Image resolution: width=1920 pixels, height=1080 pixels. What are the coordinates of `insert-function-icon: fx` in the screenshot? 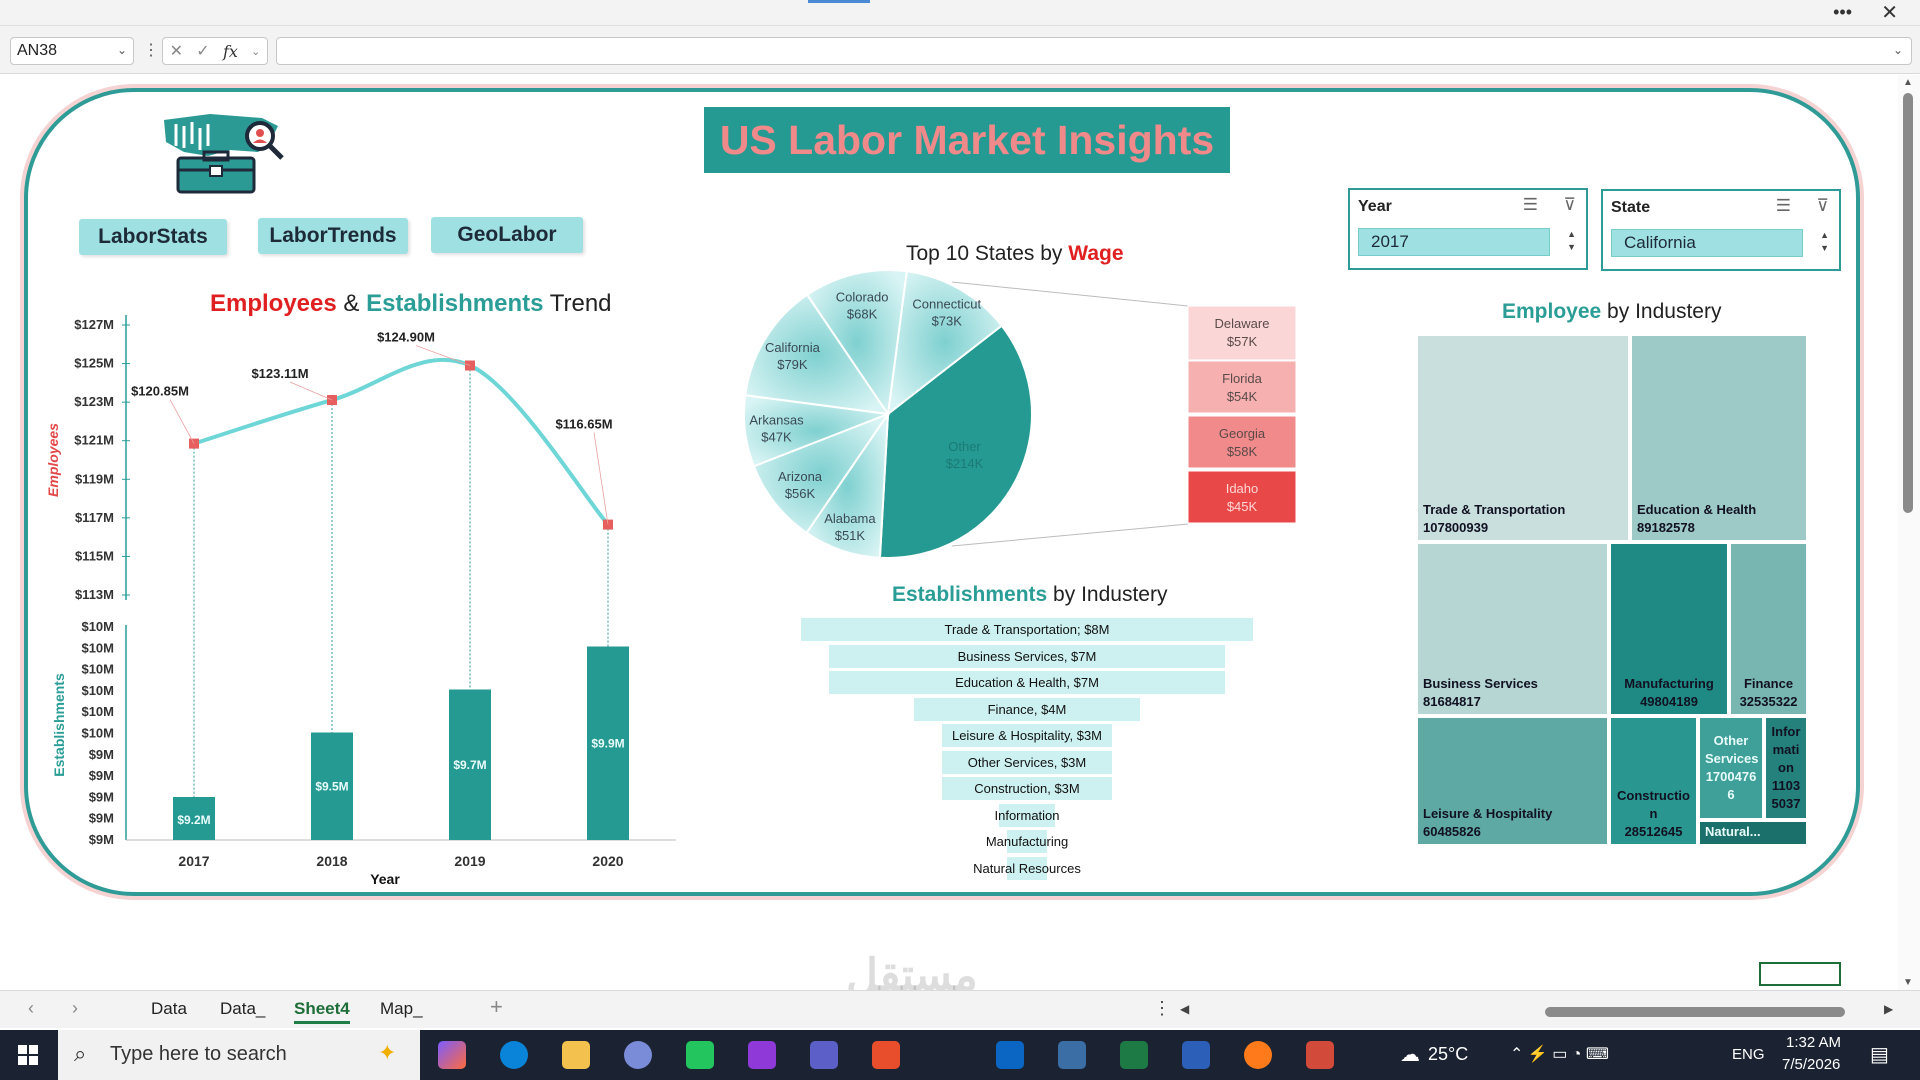 It's located at (230, 51).